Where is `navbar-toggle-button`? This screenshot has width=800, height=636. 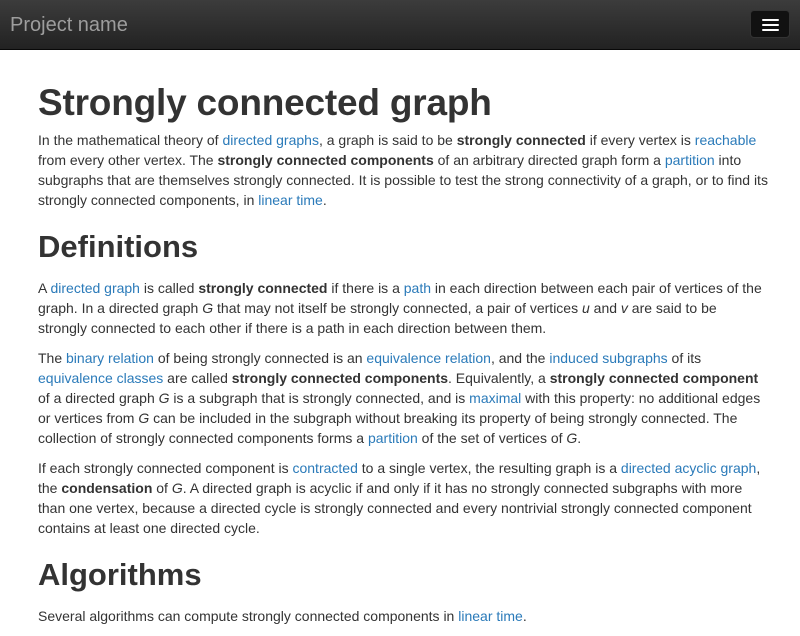 navbar-toggle-button is located at coordinates (770, 24).